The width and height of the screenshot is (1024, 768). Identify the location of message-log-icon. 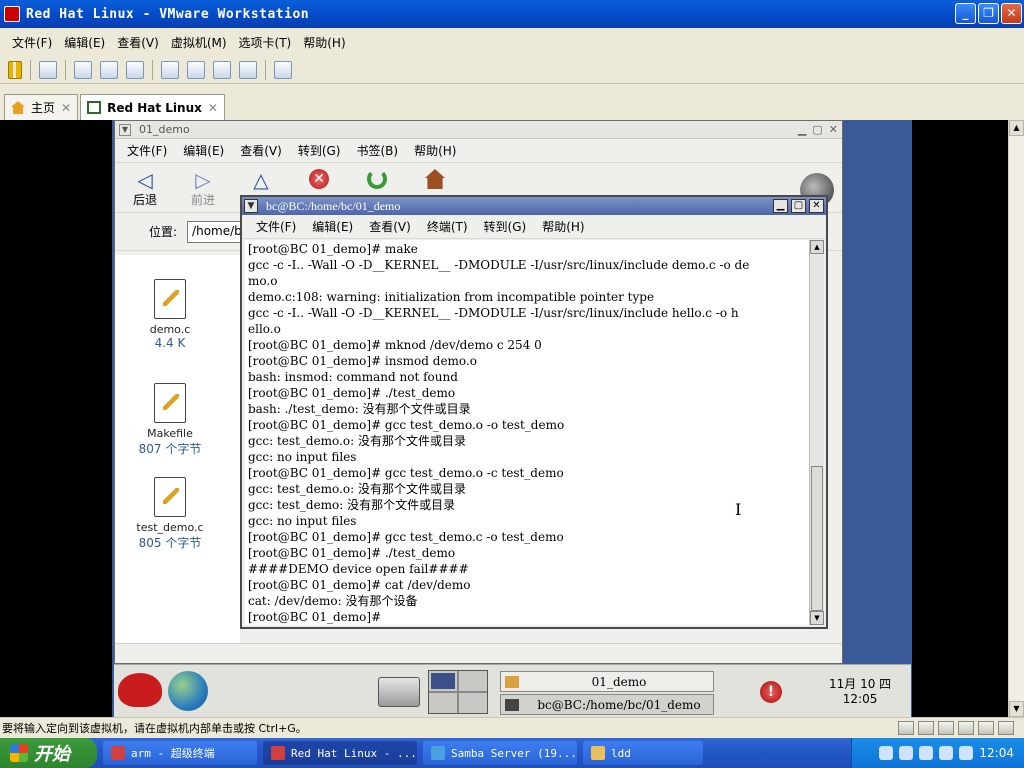
(1006, 728).